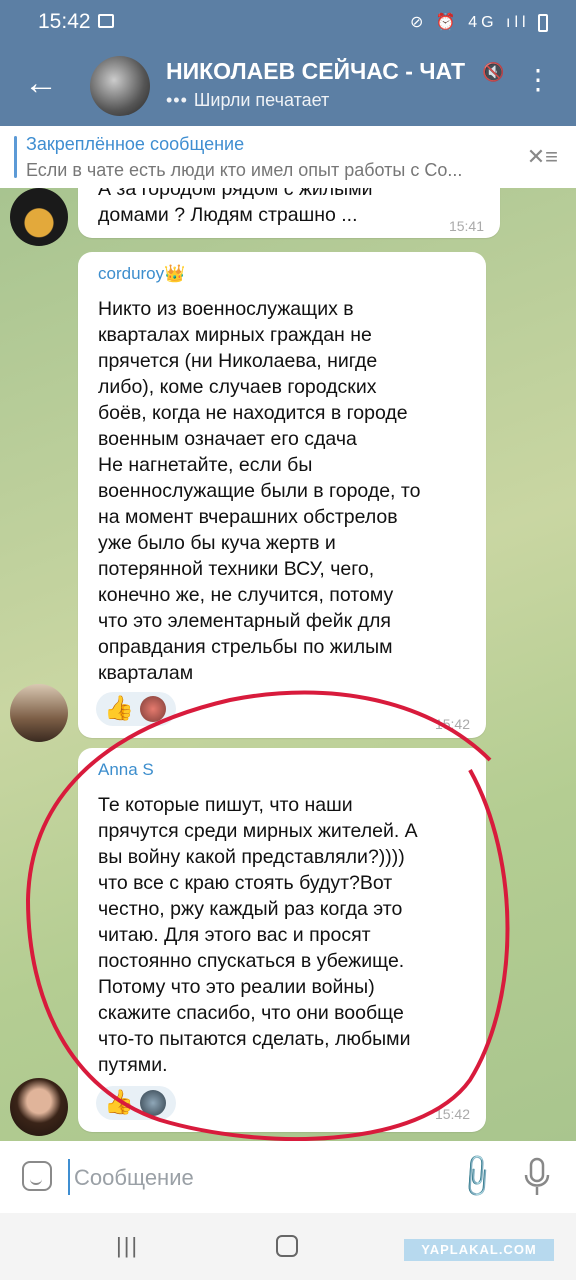 The height and width of the screenshot is (1280, 576). What do you see at coordinates (537, 1177) in the screenshot?
I see `microphone-icon` at bounding box center [537, 1177].